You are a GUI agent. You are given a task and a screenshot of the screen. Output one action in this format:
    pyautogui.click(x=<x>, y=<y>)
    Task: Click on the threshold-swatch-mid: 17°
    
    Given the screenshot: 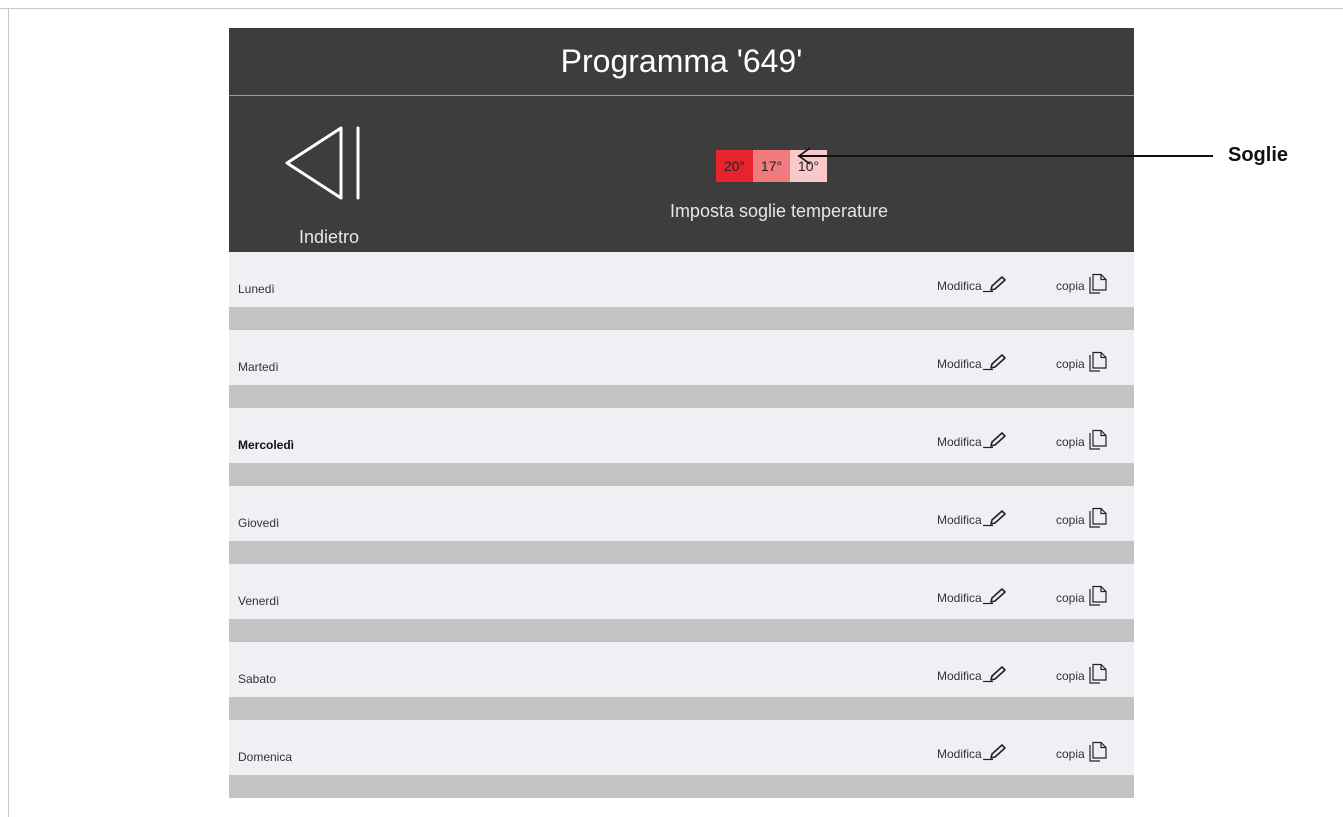 What is the action you would take?
    pyautogui.click(x=771, y=166)
    